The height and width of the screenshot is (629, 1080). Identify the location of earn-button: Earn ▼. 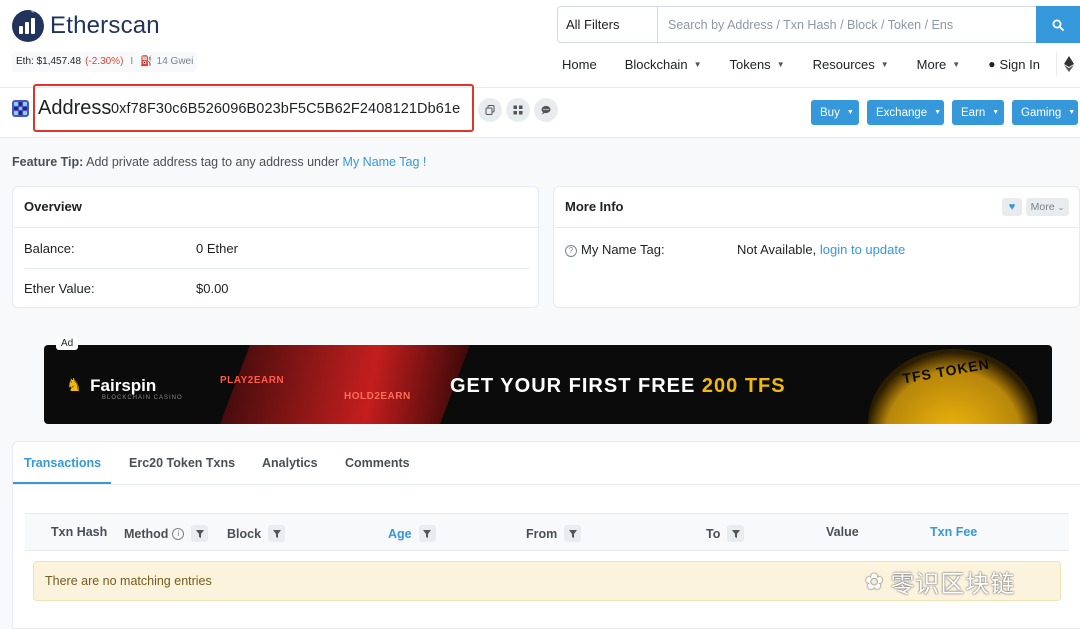
(978, 112).